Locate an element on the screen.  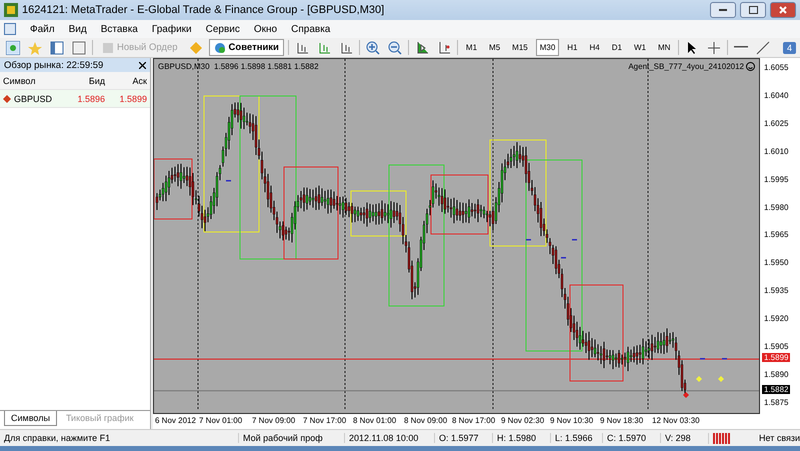
menu-item: Файл is located at coordinates (42, 29).